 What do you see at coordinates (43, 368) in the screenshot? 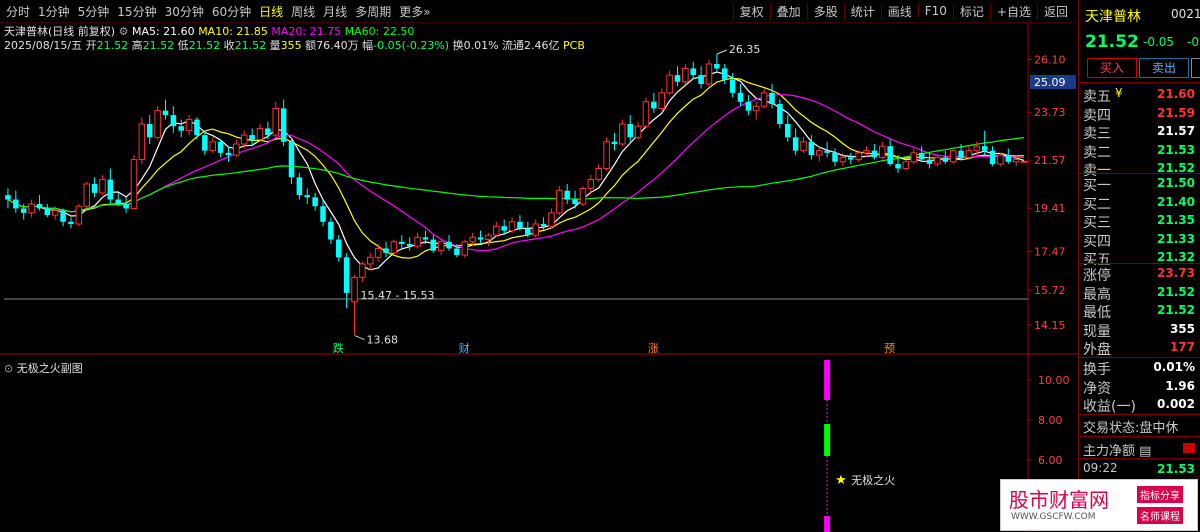
I see `sub-chart-title: ⊙ 无极之火副图` at bounding box center [43, 368].